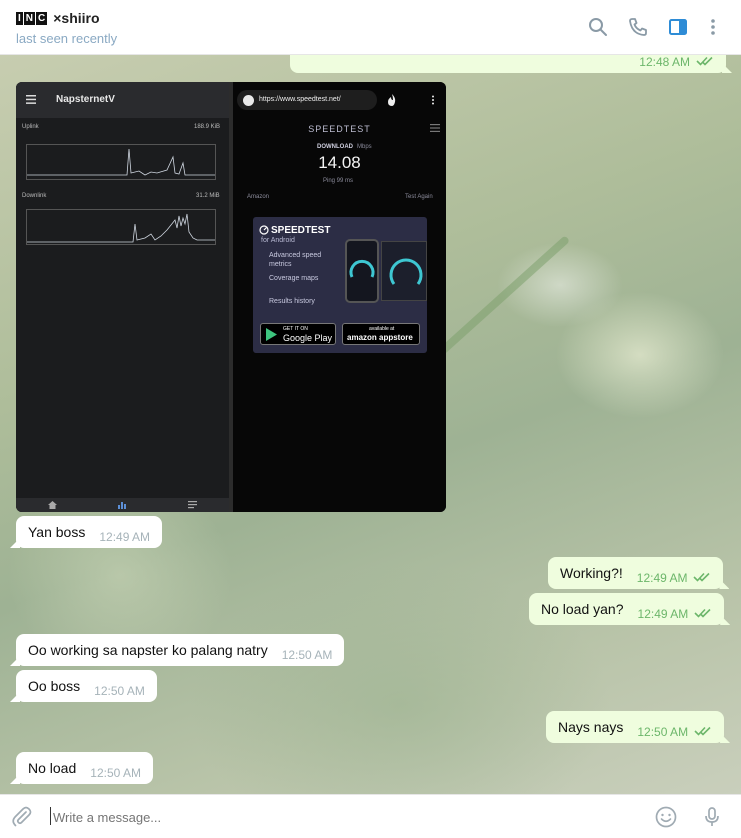 The height and width of the screenshot is (838, 741). Describe the element at coordinates (591, 573) in the screenshot. I see `message-text: Working?!` at that location.